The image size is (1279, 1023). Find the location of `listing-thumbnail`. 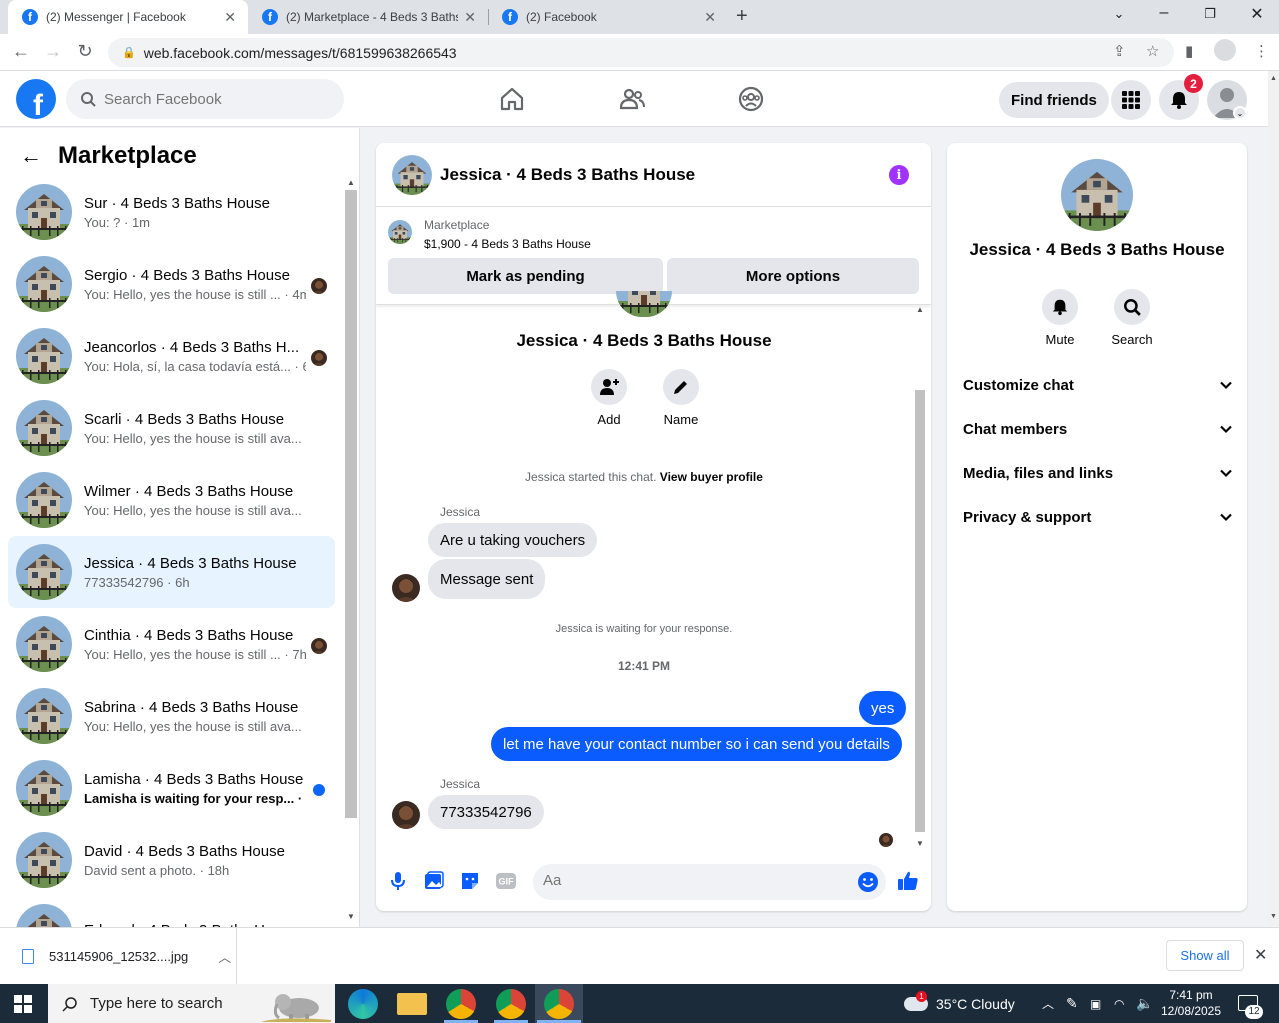

listing-thumbnail is located at coordinates (400, 232).